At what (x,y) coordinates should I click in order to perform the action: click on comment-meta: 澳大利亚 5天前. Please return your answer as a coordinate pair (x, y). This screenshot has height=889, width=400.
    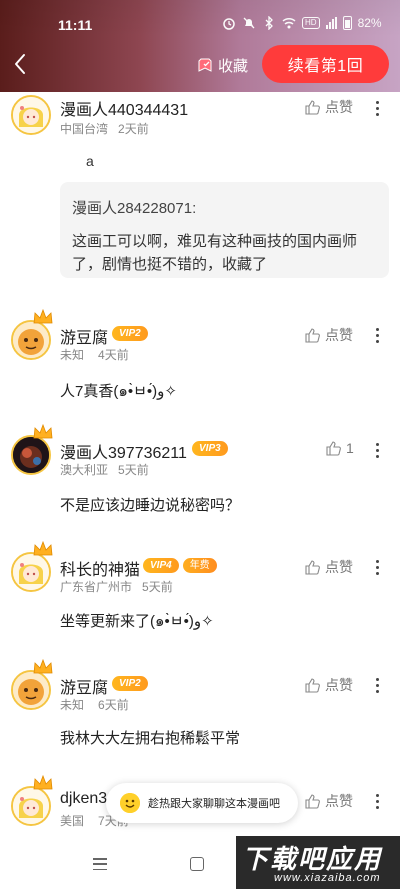
    Looking at the image, I should click on (104, 469).